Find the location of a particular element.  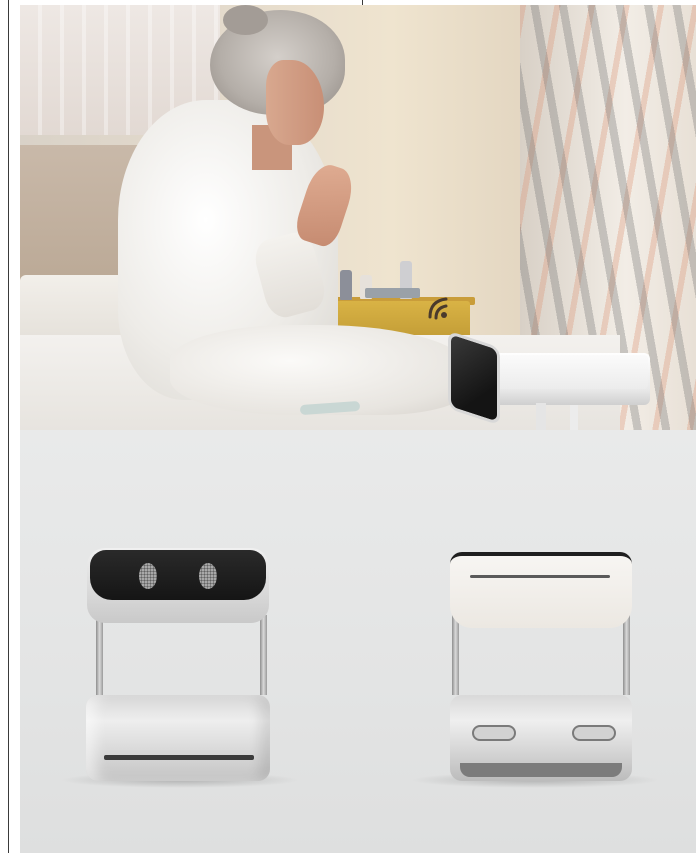

device-base-bottom is located at coordinates (541, 770).